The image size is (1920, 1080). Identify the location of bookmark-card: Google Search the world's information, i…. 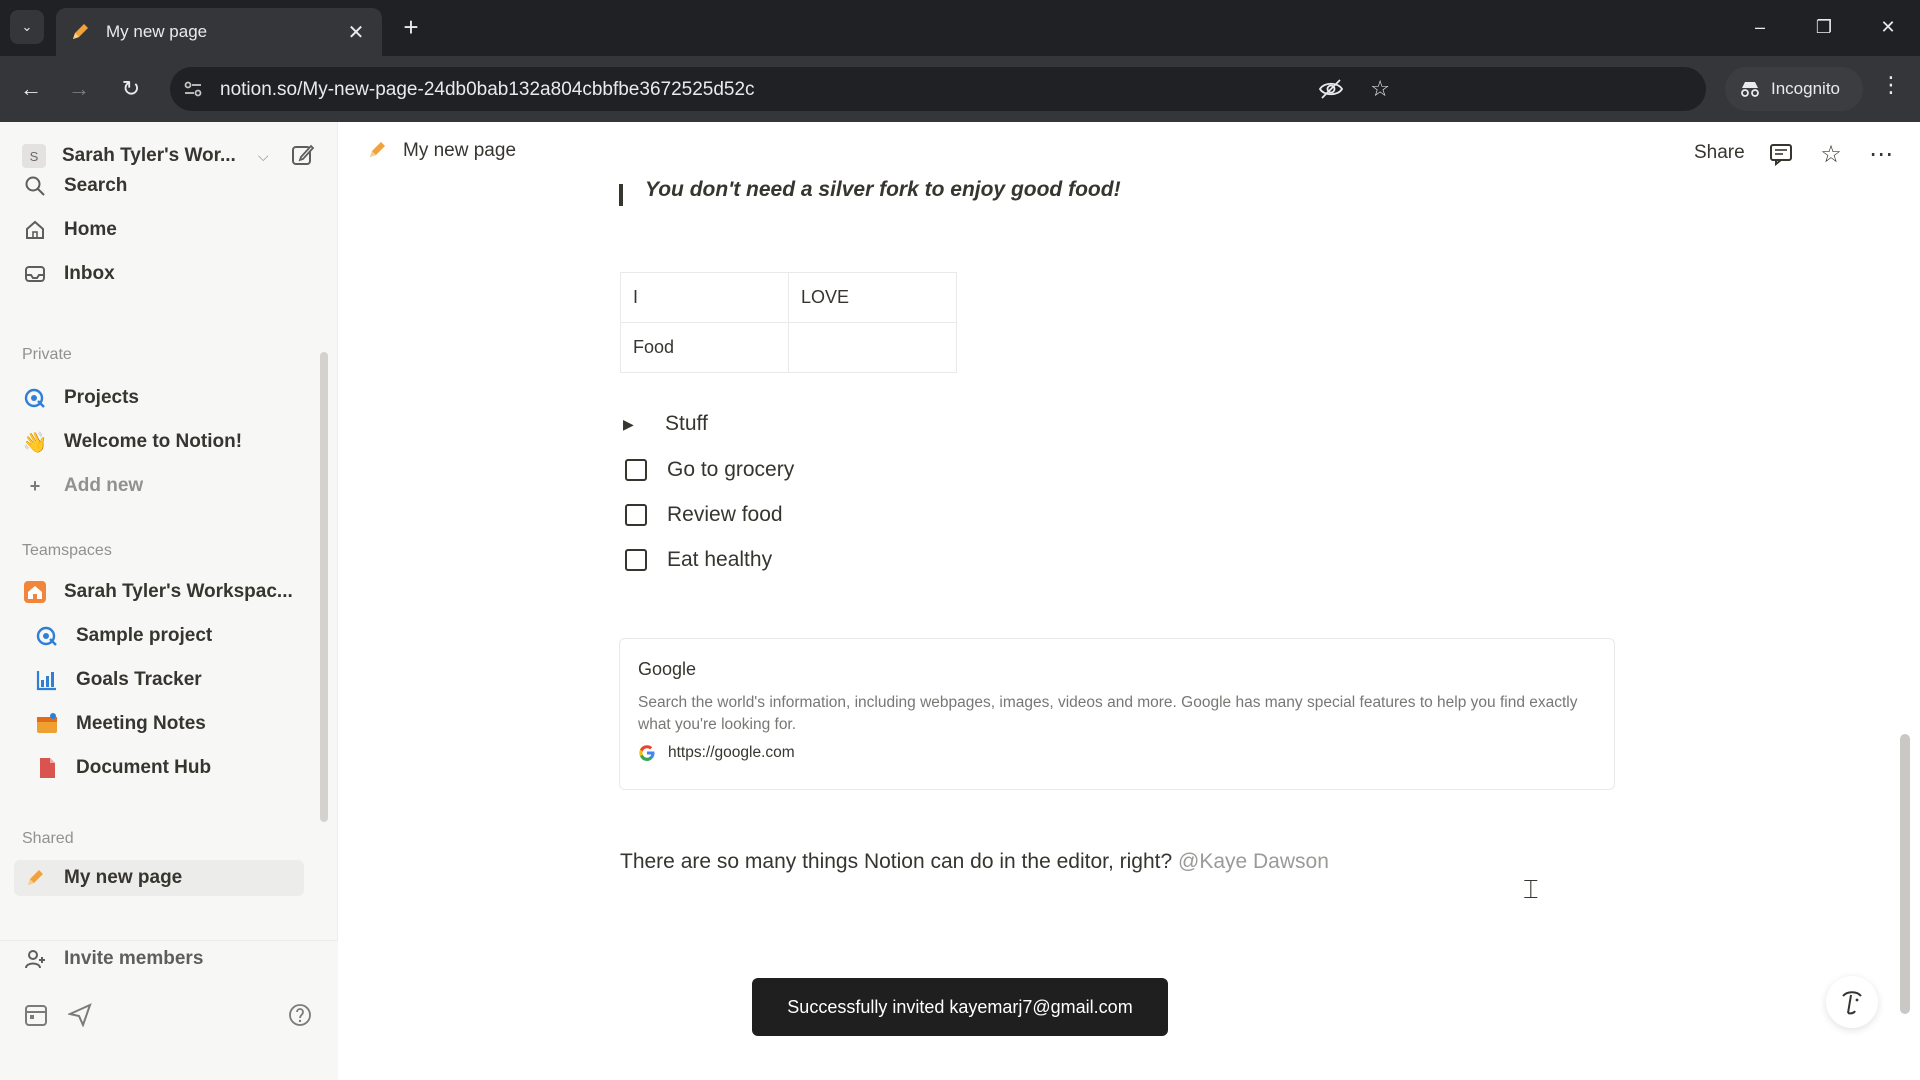
(1117, 714).